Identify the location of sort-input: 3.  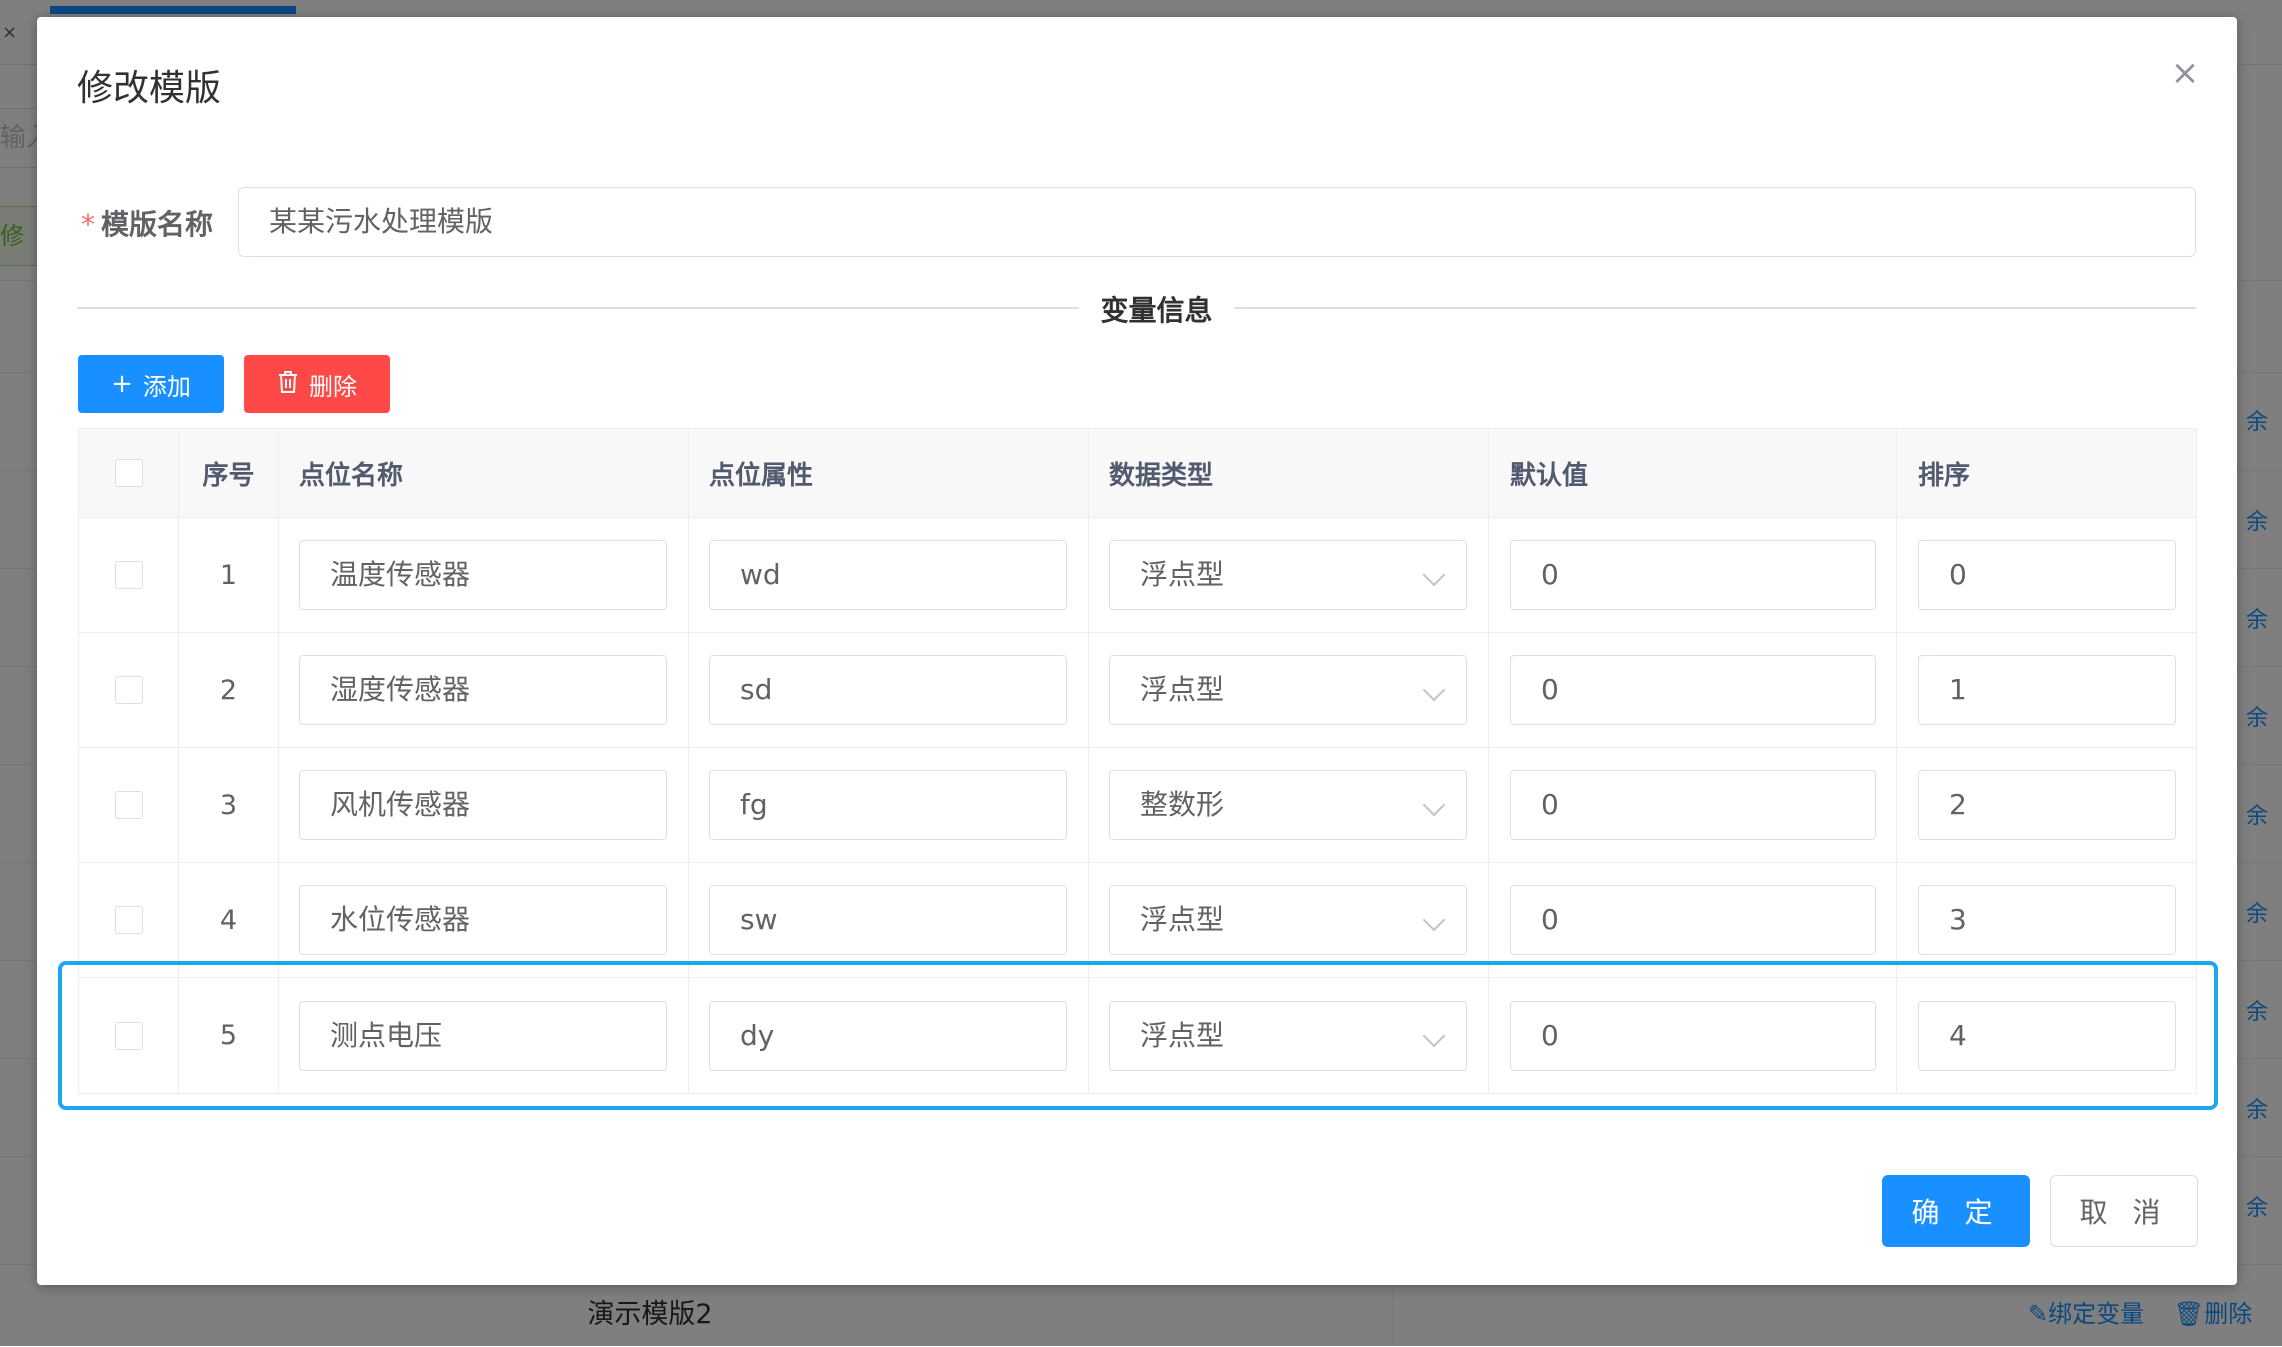
(2047, 920).